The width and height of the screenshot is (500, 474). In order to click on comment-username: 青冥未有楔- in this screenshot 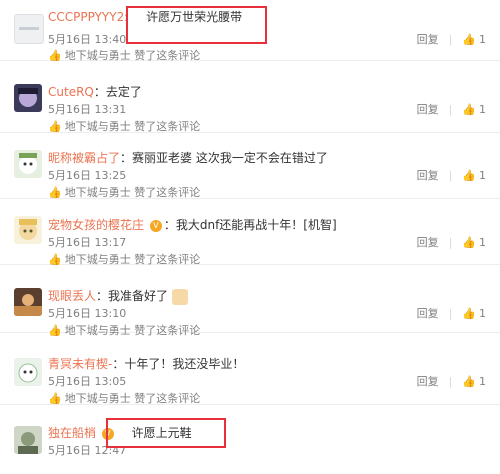, I will do `click(80, 364)`.